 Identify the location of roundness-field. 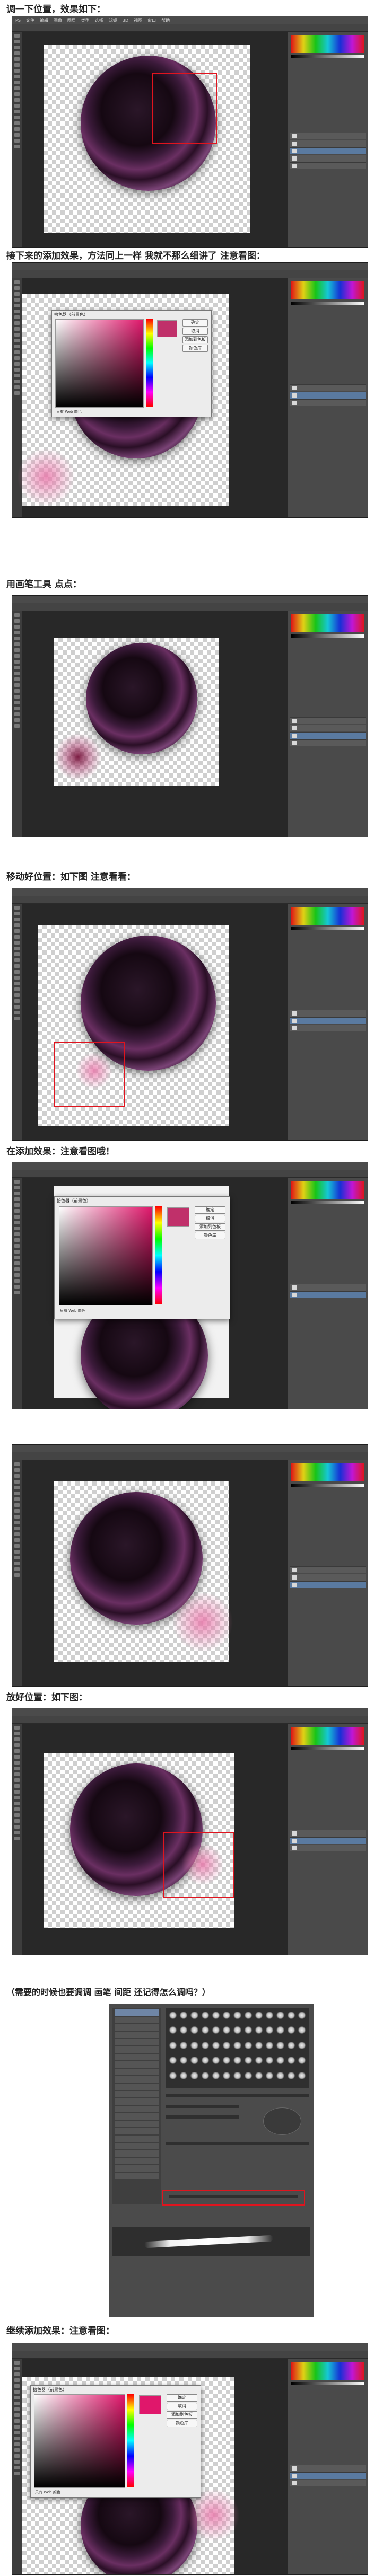
(202, 2117).